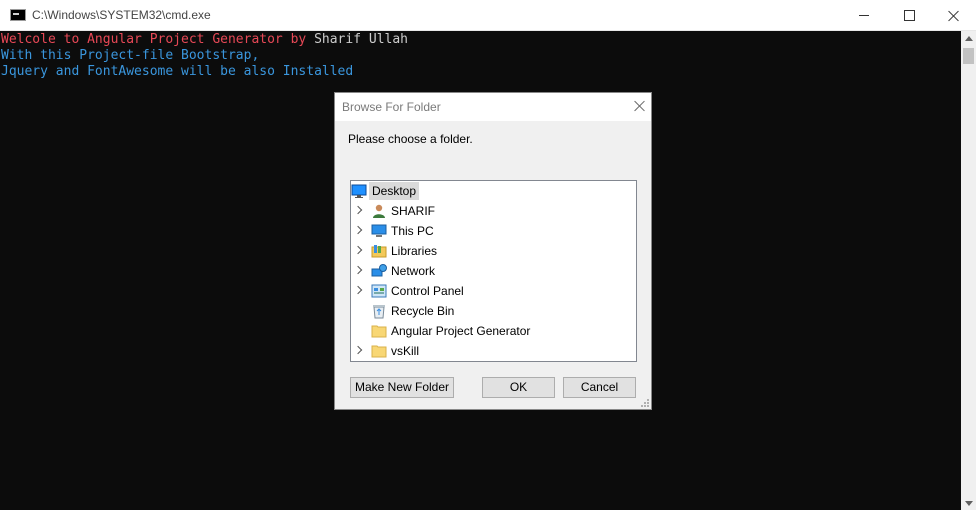 The width and height of the screenshot is (976, 510). I want to click on tree-item-label: Recycle Bin, so click(423, 311).